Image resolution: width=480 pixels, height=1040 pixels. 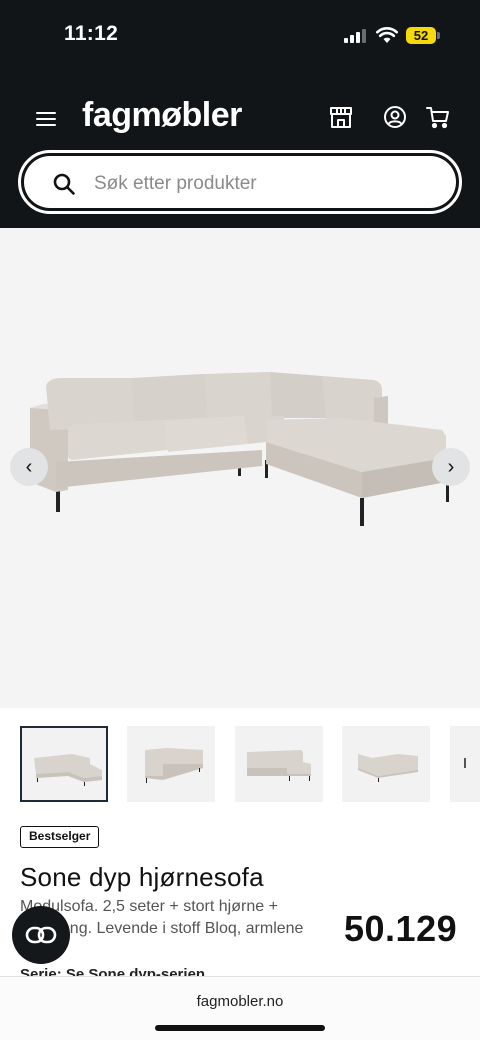 What do you see at coordinates (401, 928) in the screenshot?
I see `product-price: 50.129` at bounding box center [401, 928].